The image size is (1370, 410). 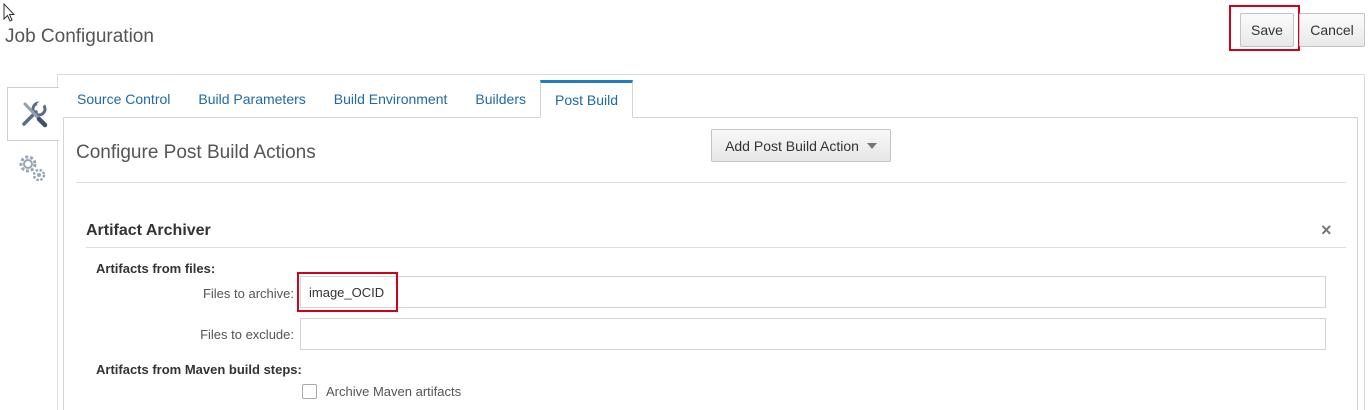 I want to click on tab-build-environment: Build Environment, so click(x=391, y=99).